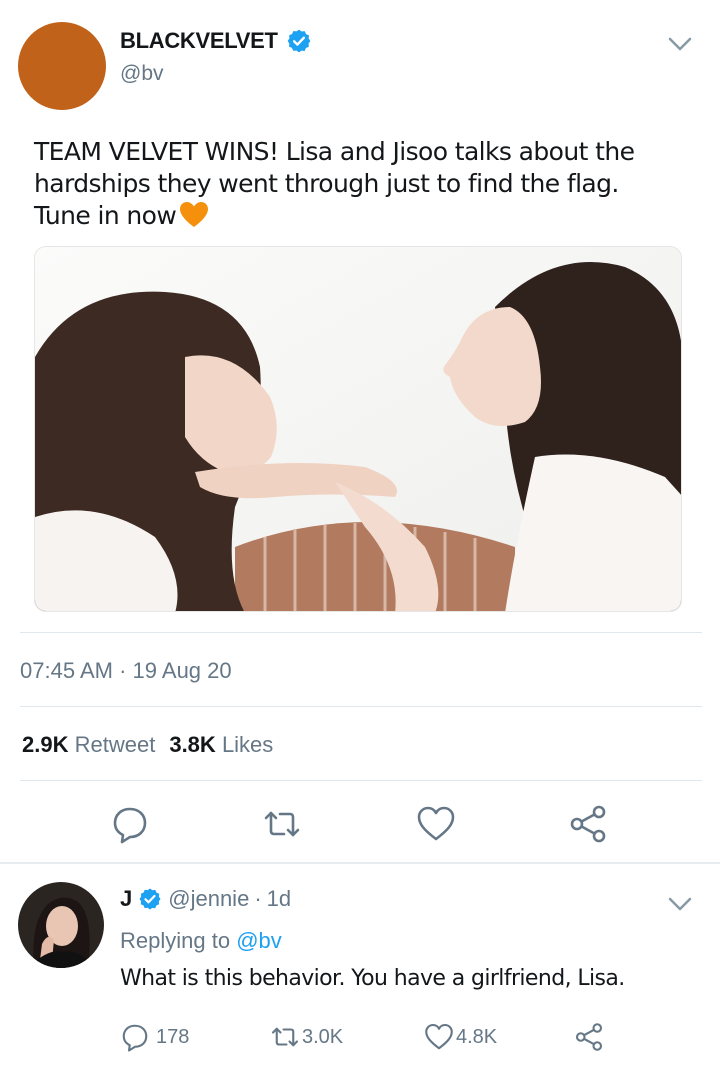  I want to click on tweet-time: 07:45 AM, so click(66, 670).